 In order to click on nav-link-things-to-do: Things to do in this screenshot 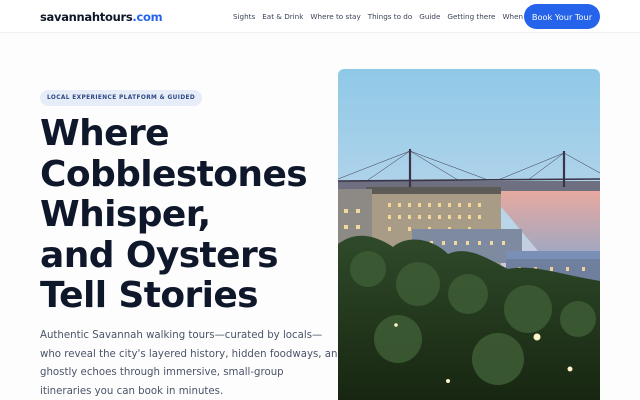, I will do `click(390, 16)`.